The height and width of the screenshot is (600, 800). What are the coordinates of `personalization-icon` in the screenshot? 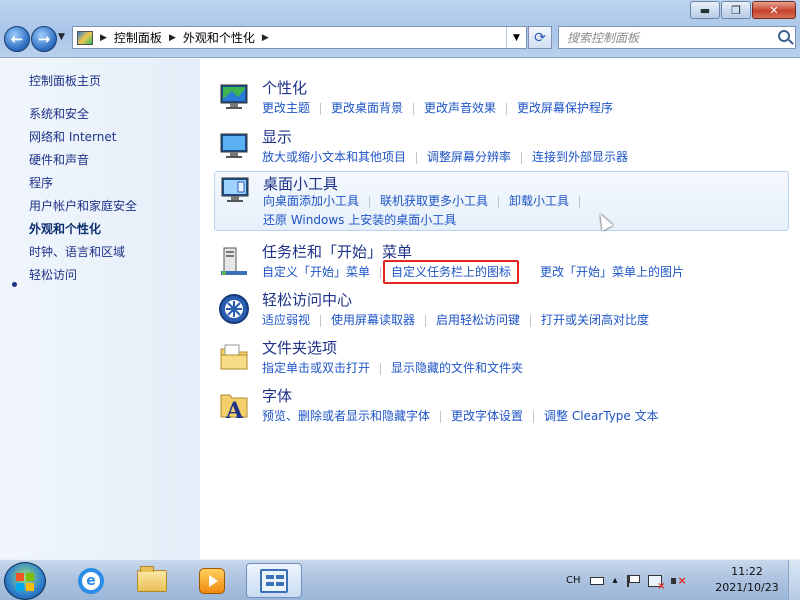 It's located at (234, 96).